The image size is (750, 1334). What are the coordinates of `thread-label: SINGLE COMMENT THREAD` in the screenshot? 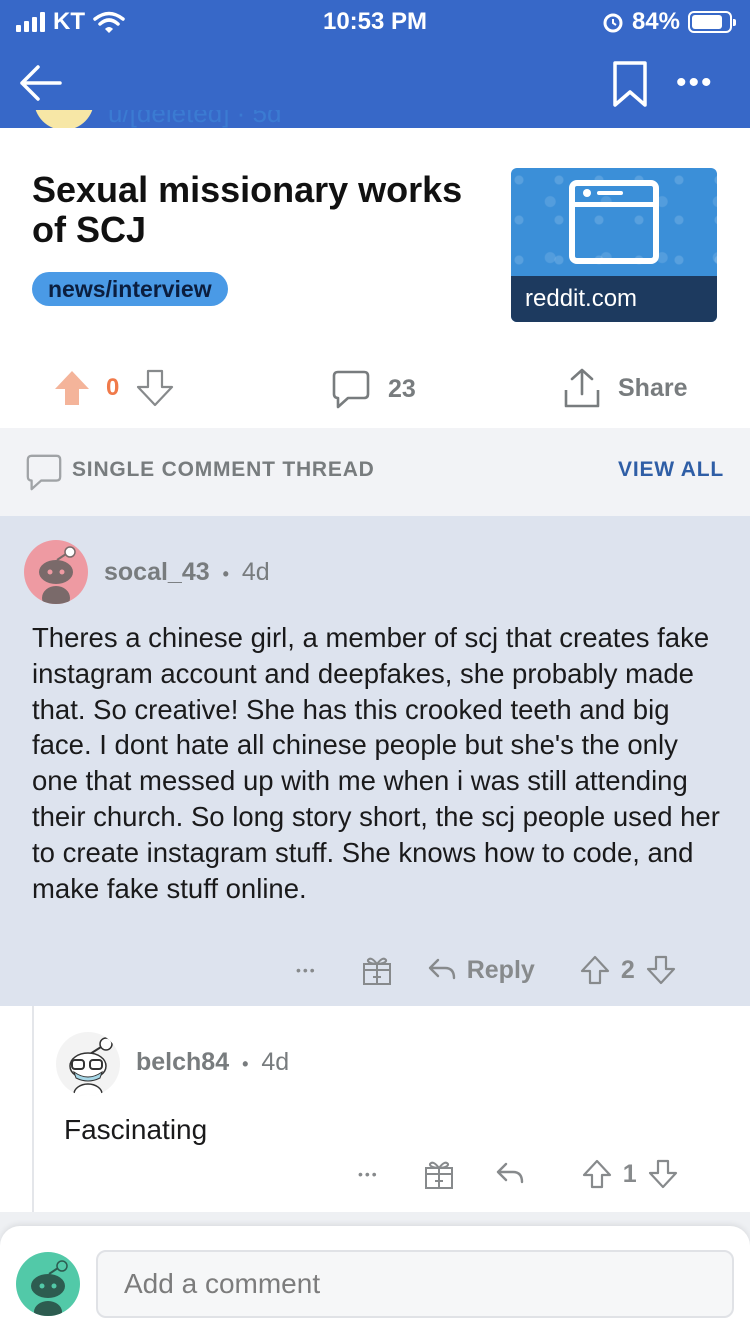 It's located at (223, 469).